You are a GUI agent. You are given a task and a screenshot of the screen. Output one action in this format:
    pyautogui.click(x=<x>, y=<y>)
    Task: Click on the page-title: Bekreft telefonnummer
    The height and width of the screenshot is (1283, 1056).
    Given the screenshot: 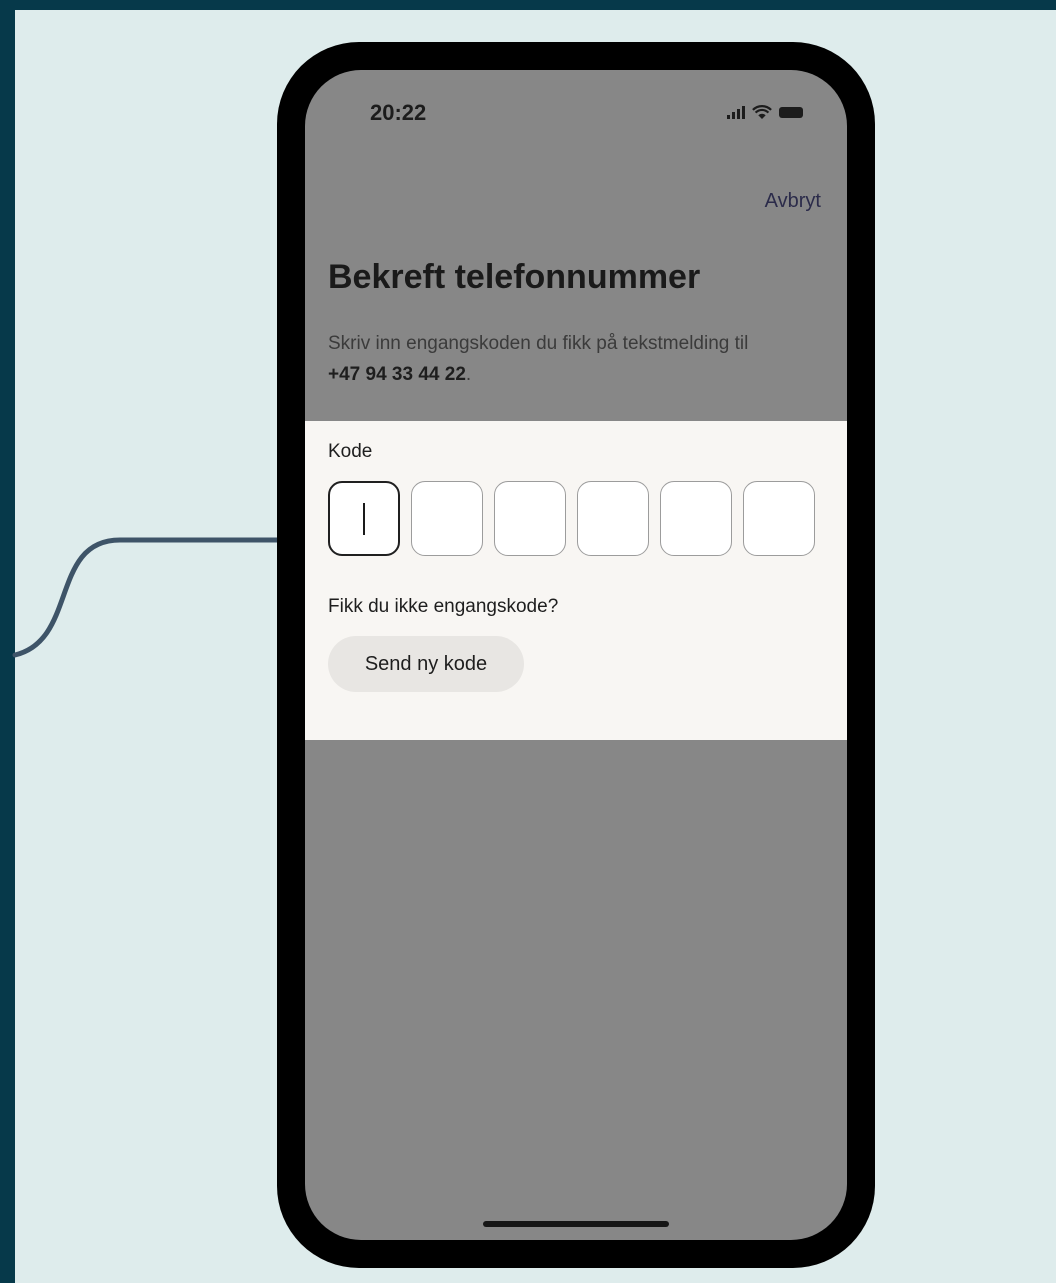 What is the action you would take?
    pyautogui.click(x=514, y=277)
    